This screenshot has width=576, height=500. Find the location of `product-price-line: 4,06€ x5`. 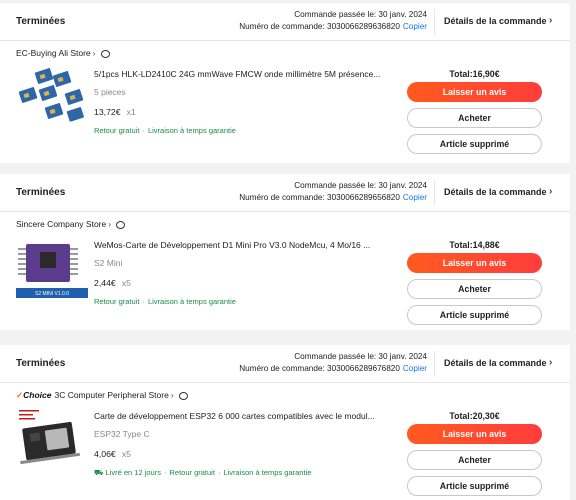

product-price-line: 4,06€ x5 is located at coordinates (112, 454).